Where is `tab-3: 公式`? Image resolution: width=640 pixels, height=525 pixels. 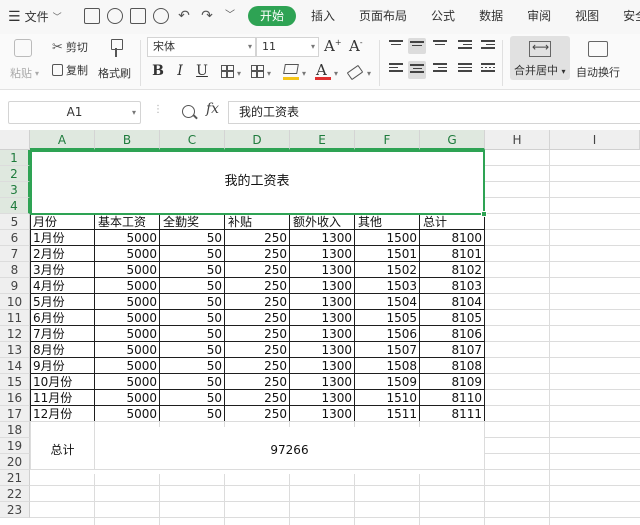 tab-3: 公式 is located at coordinates (443, 16).